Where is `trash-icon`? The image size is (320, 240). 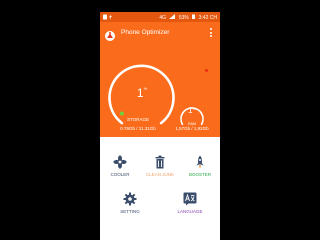
trash-icon is located at coordinates (160, 162).